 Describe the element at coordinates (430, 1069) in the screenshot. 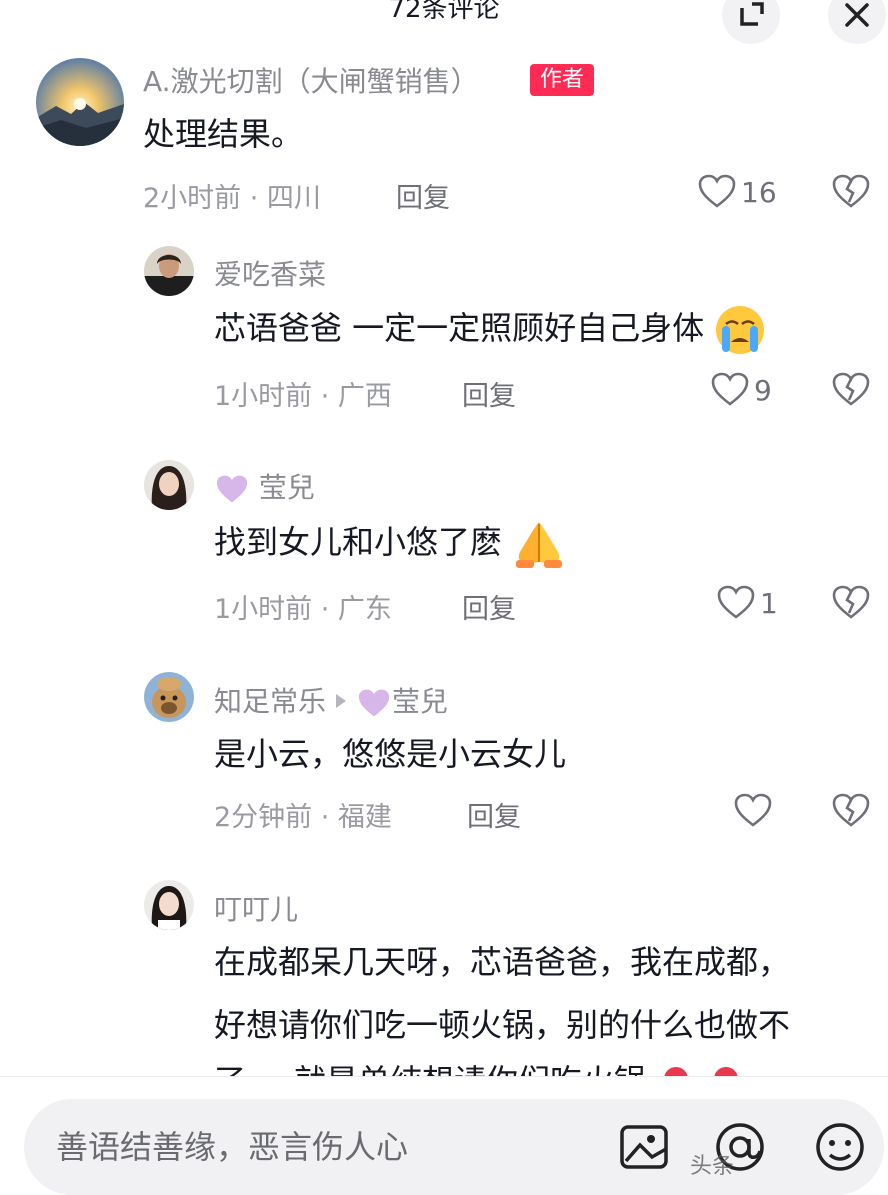

I see `comment-text-content: 了，，就是单纯想请你们吃火锅` at that location.